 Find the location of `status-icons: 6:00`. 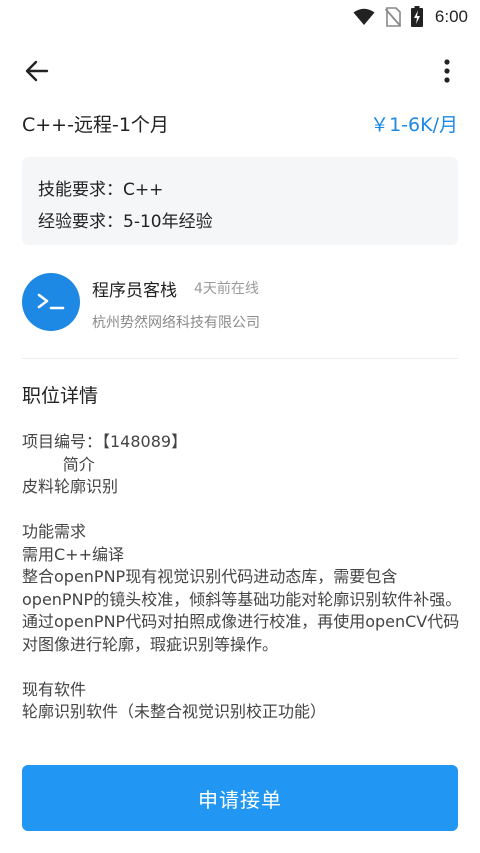

status-icons: 6:00 is located at coordinates (410, 16).